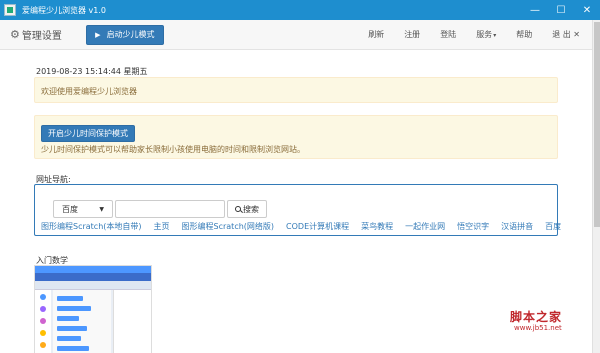 The height and width of the screenshot is (353, 600). I want to click on search-icon, so click(238, 209).